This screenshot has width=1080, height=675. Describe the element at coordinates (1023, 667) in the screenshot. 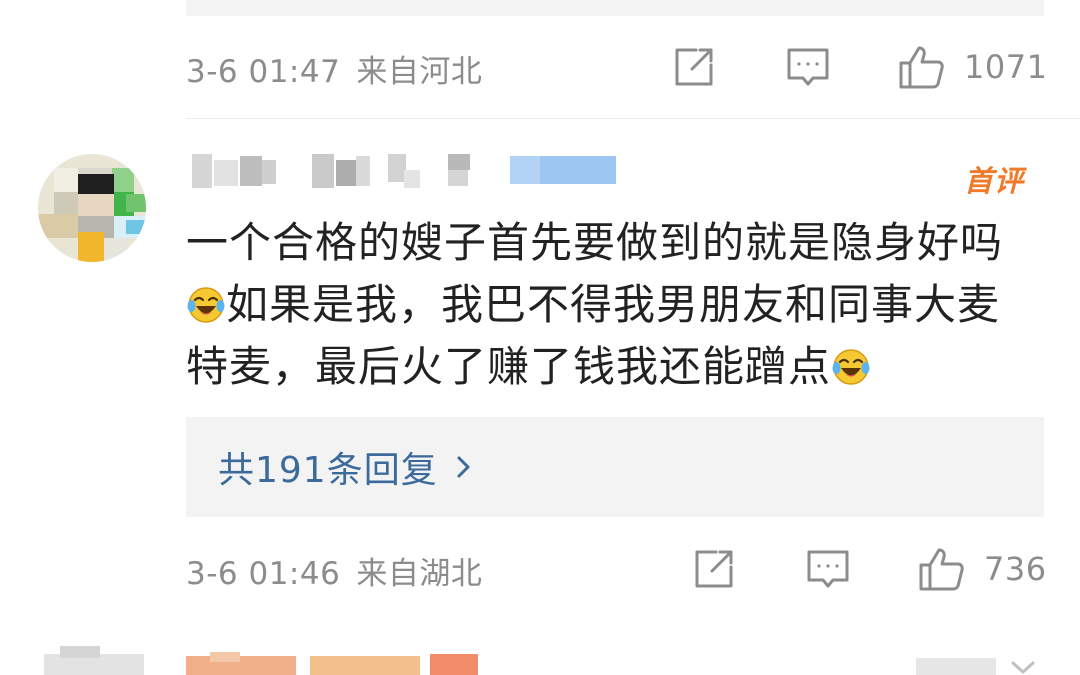

I see `chevron-down-icon` at that location.